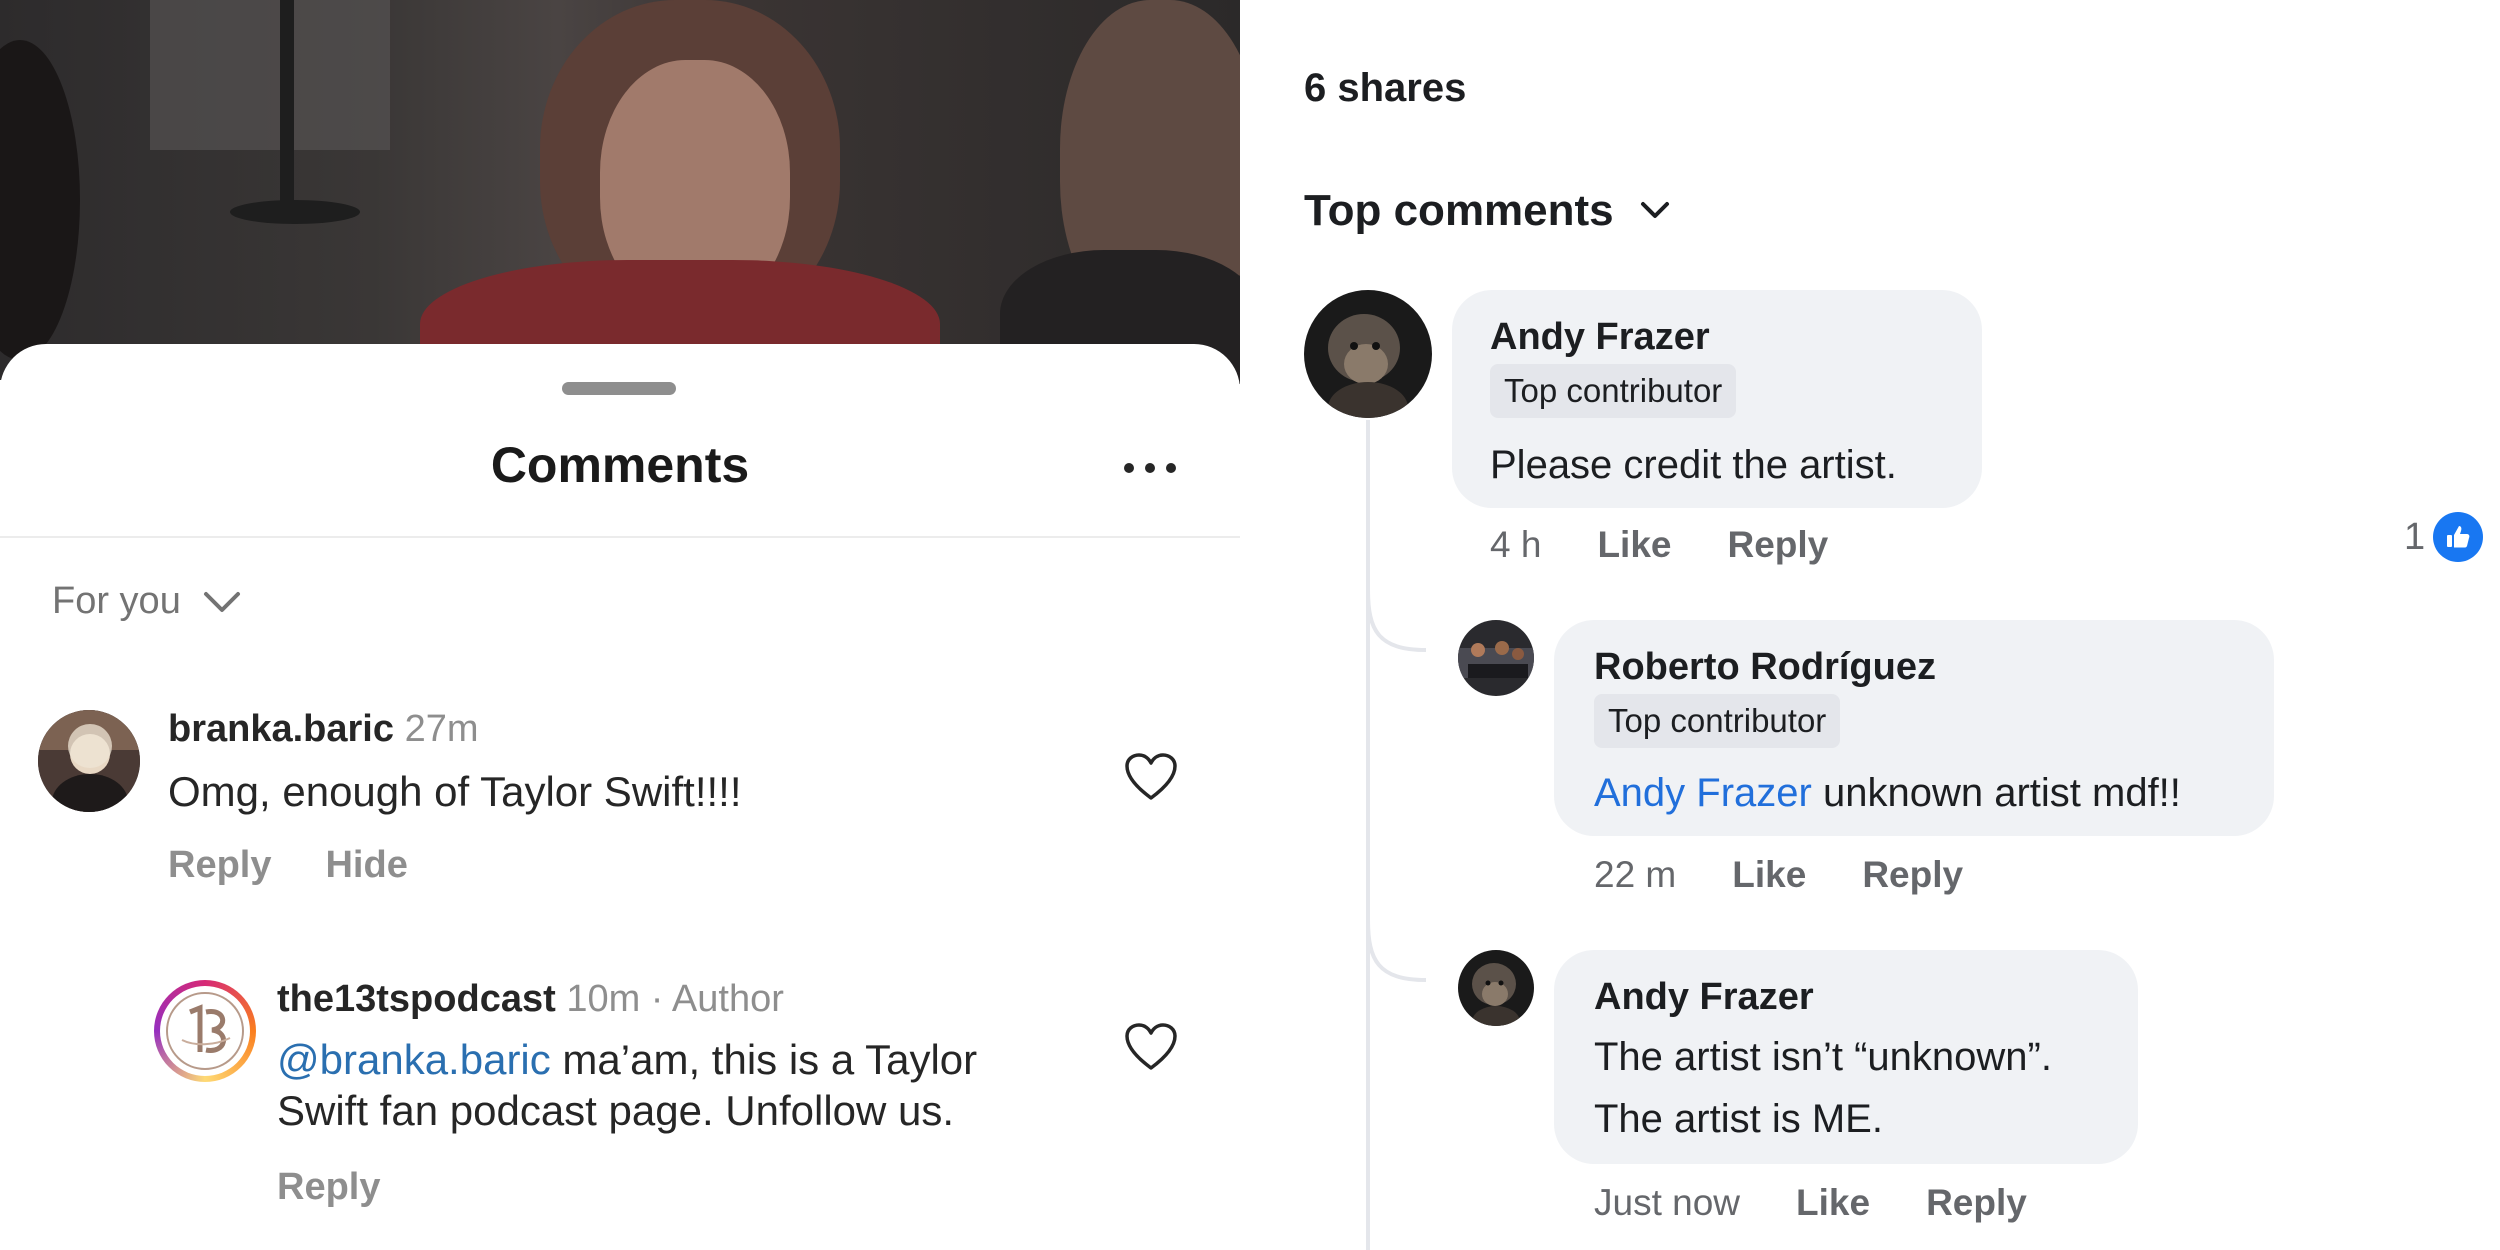 Image resolution: width=2500 pixels, height=1250 pixels. Describe the element at coordinates (620, 537) in the screenshot. I see `divider` at that location.